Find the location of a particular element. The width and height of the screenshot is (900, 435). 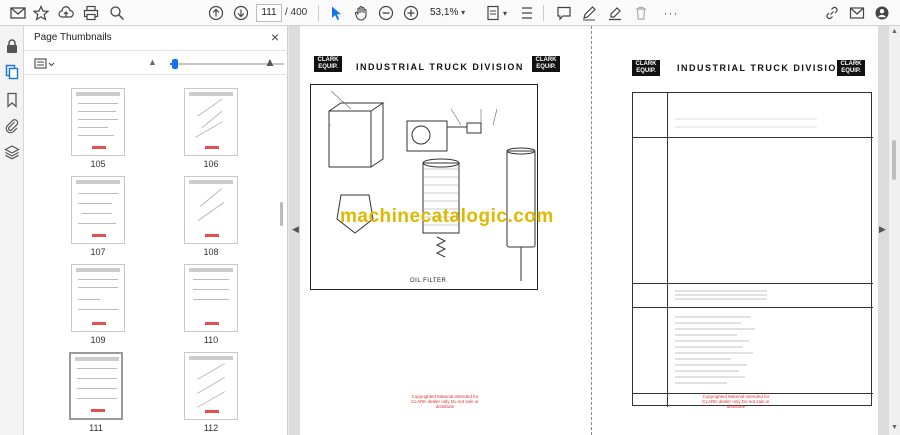

print-icon is located at coordinates (91, 13).